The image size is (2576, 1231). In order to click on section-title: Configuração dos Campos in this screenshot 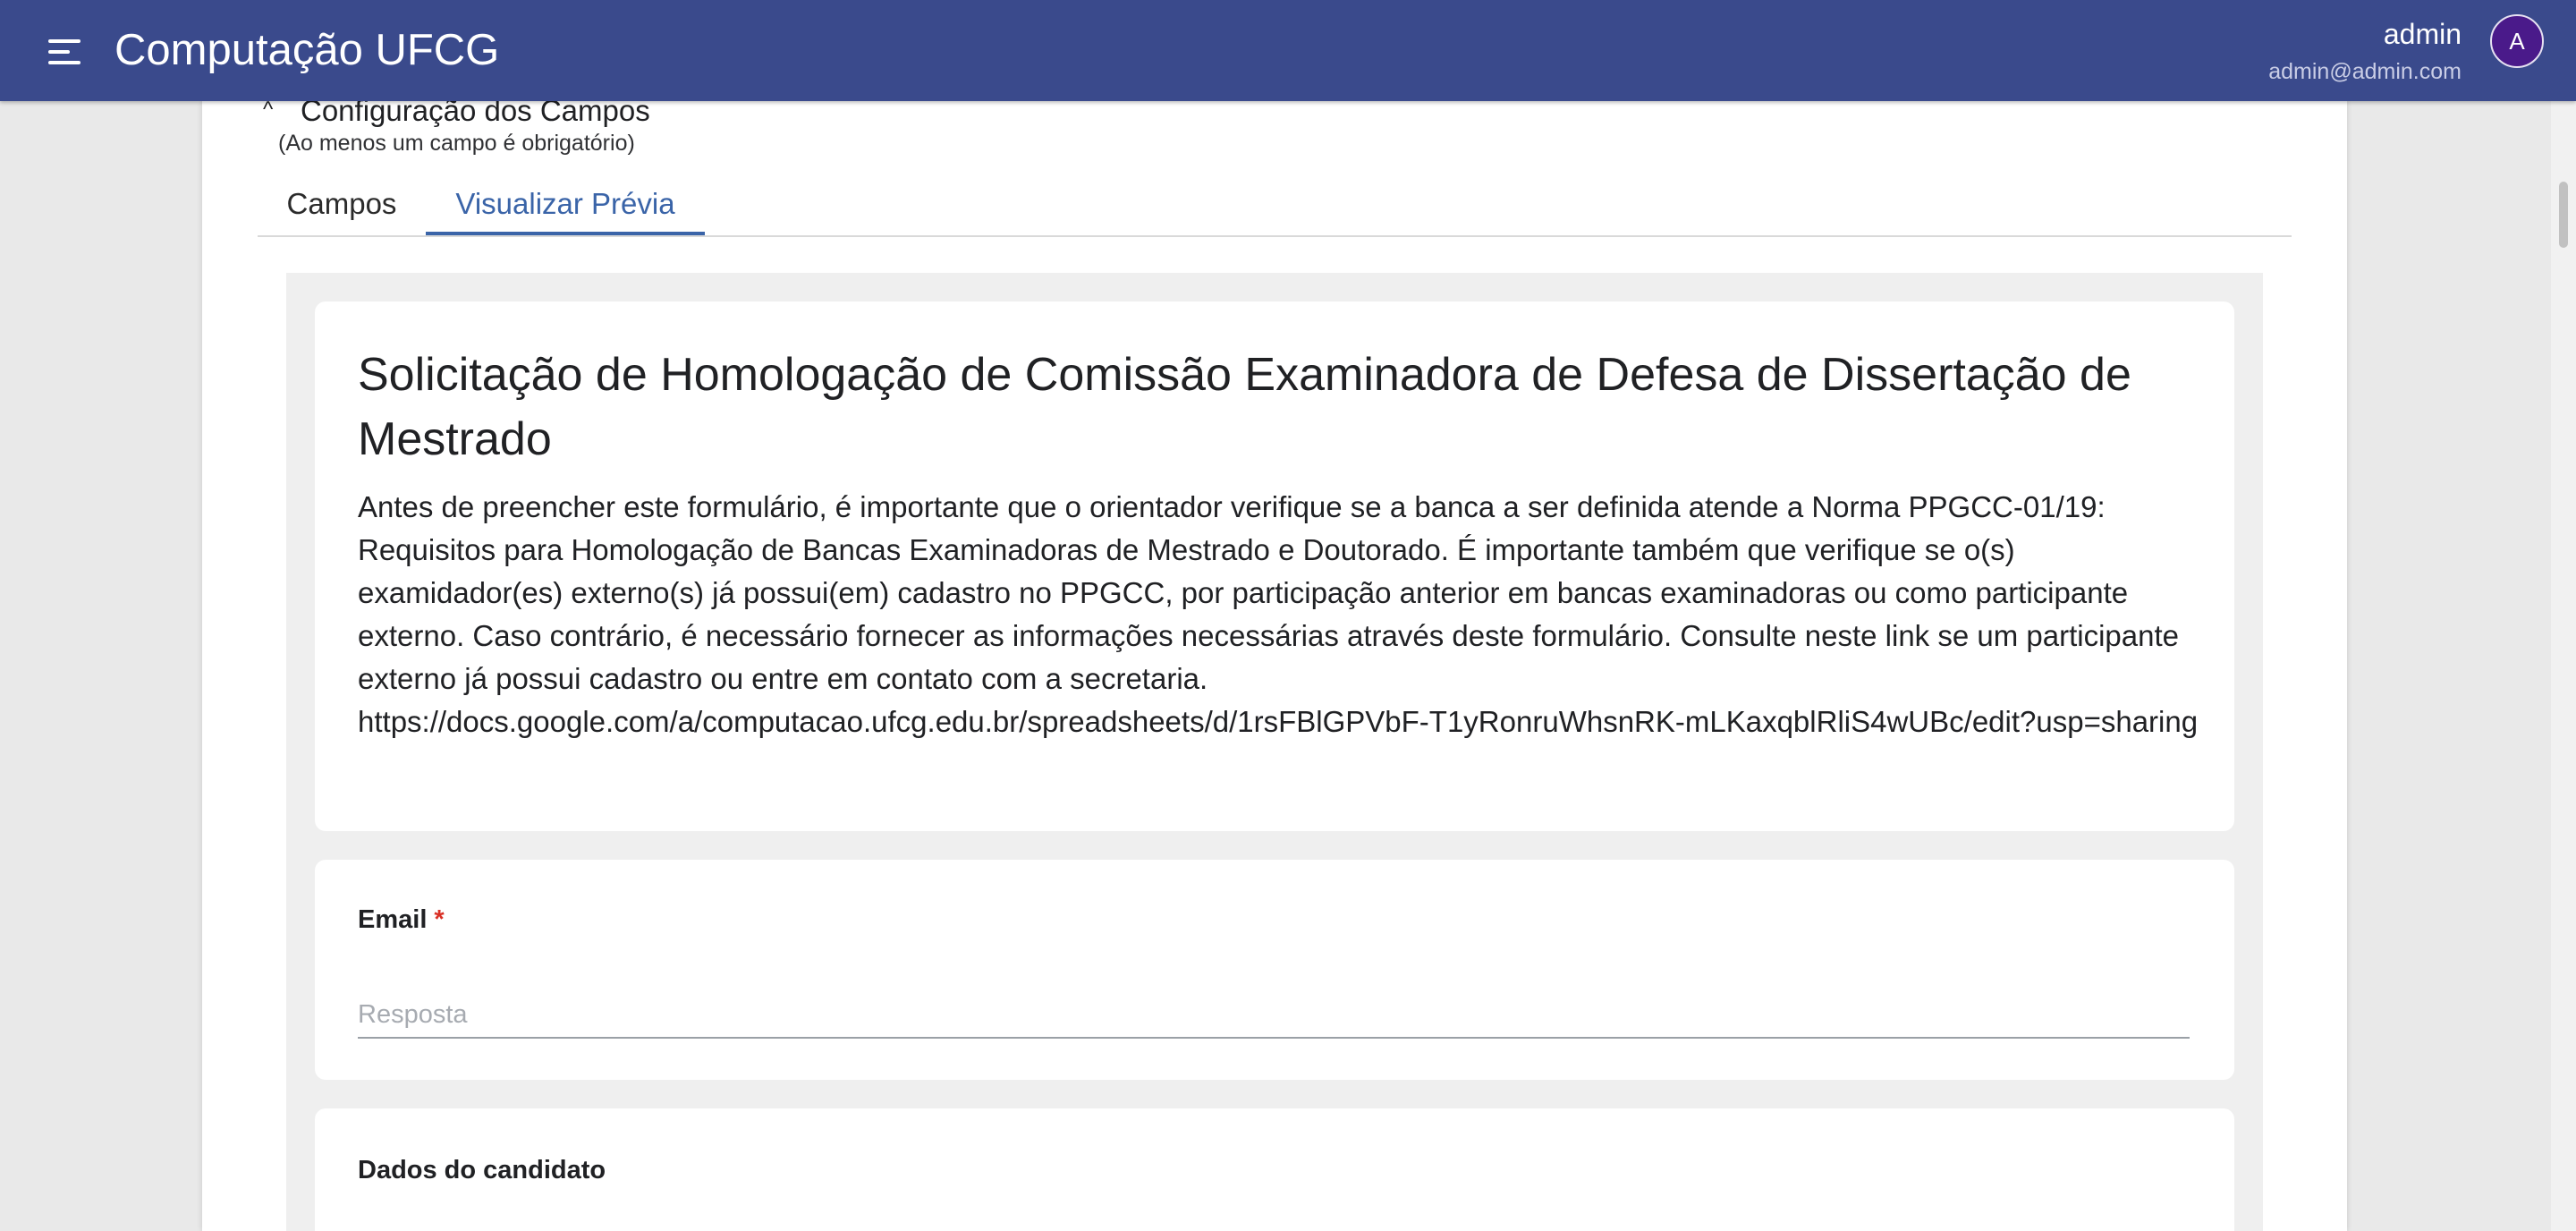, I will do `click(475, 114)`.